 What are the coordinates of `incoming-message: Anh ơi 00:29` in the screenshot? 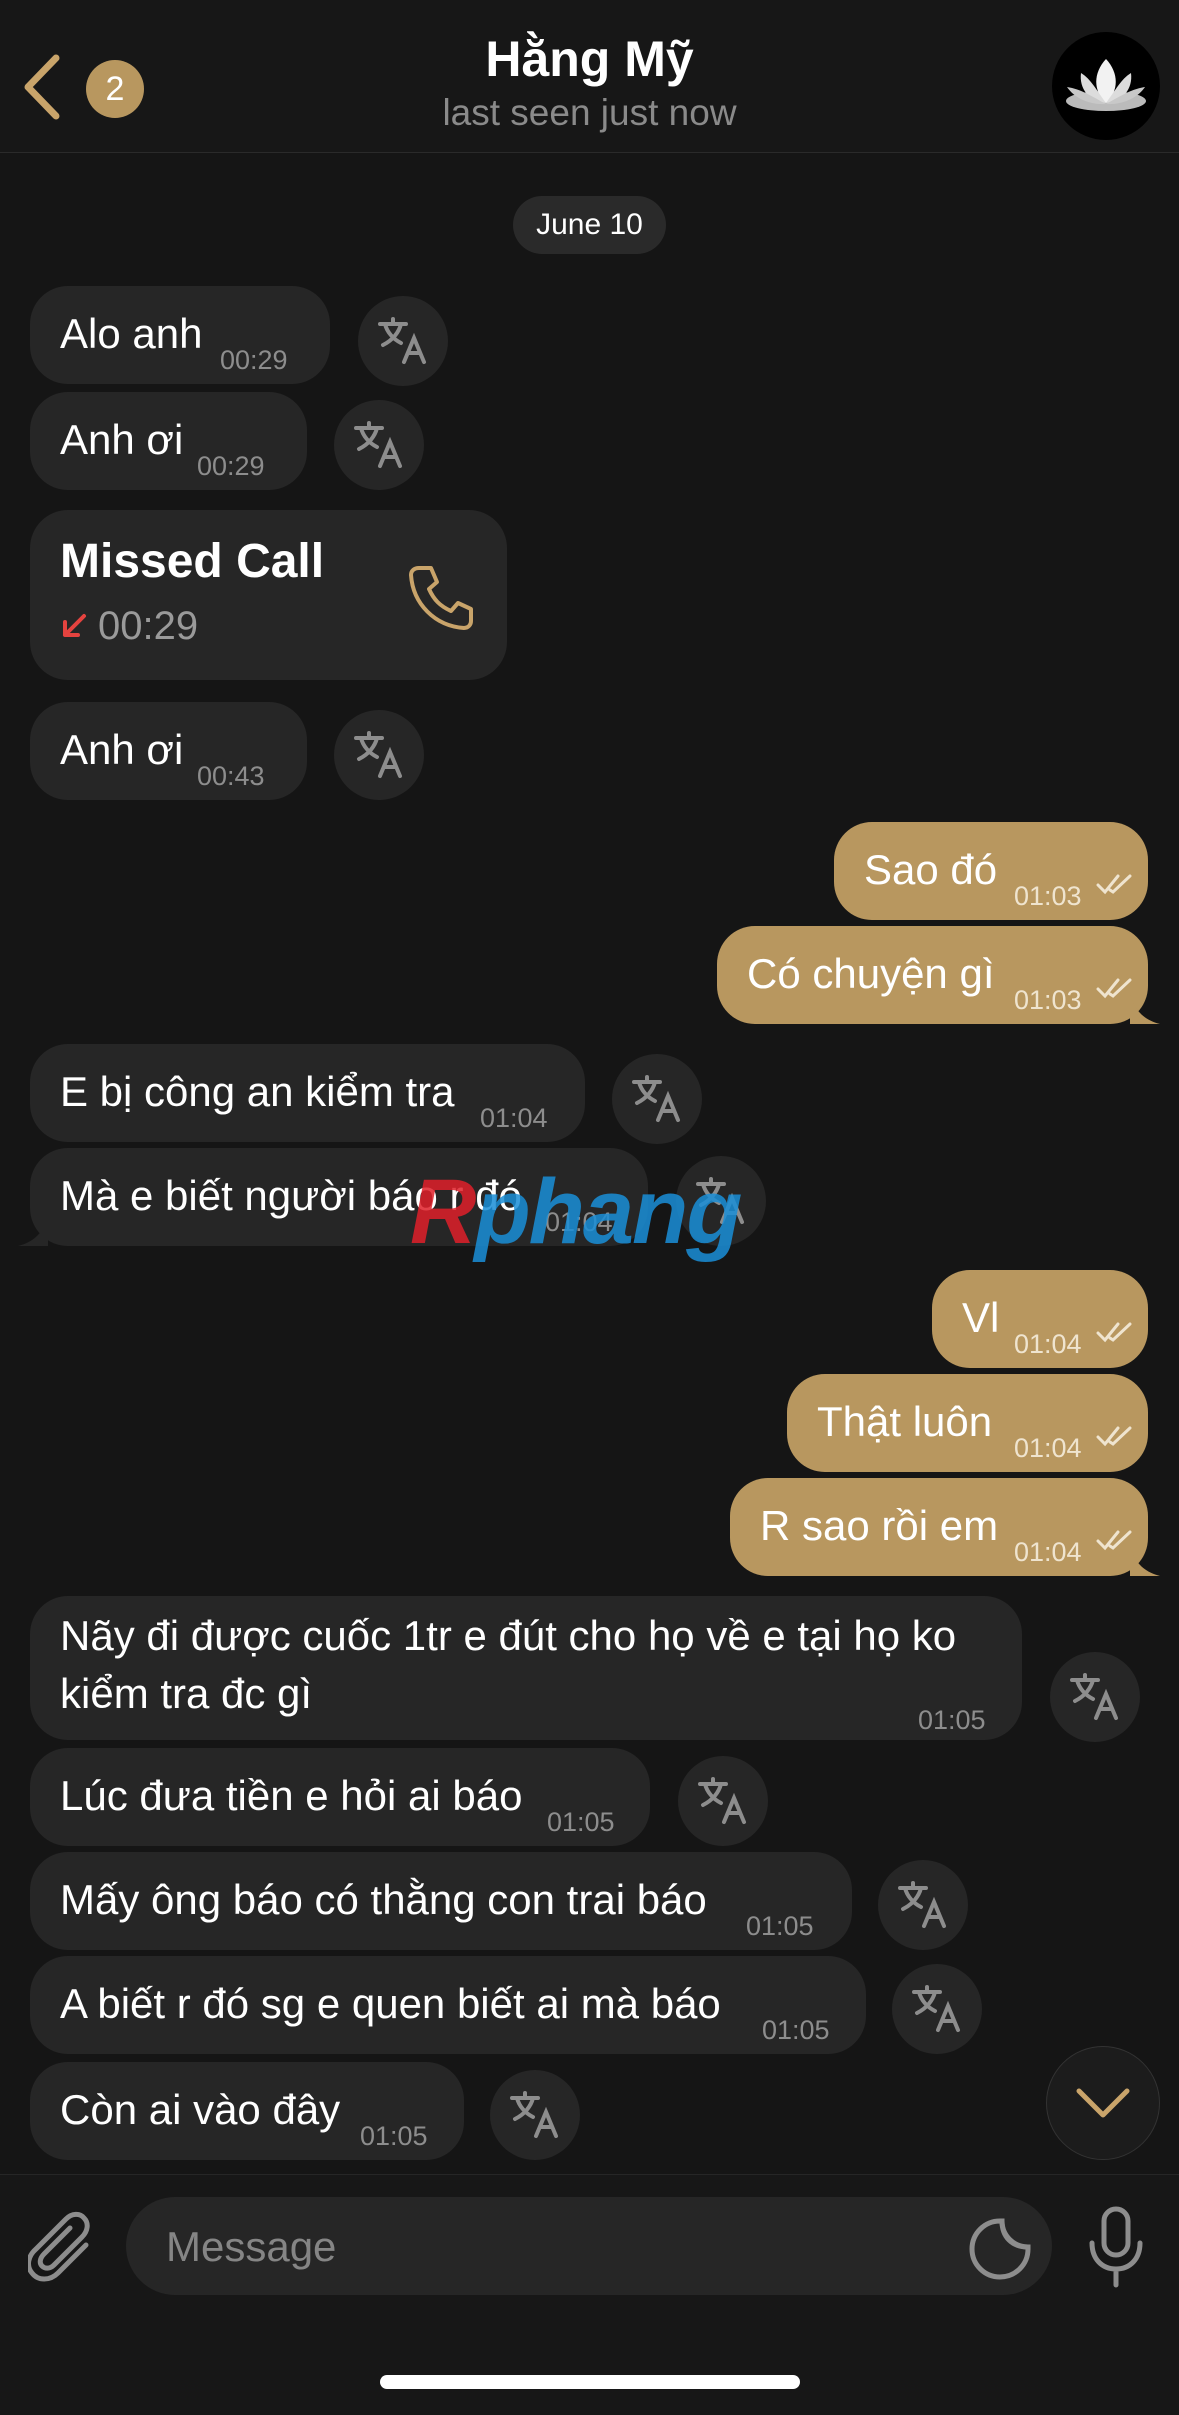 It's located at (168, 441).